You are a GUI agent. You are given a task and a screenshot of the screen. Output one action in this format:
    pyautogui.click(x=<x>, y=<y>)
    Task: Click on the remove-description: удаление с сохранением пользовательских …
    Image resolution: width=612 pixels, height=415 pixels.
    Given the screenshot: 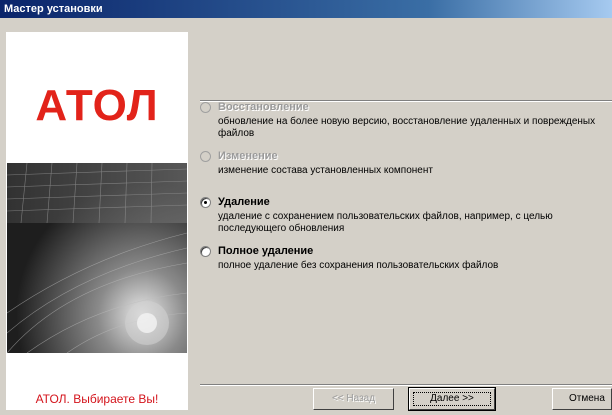 What is the action you would take?
    pyautogui.click(x=385, y=222)
    